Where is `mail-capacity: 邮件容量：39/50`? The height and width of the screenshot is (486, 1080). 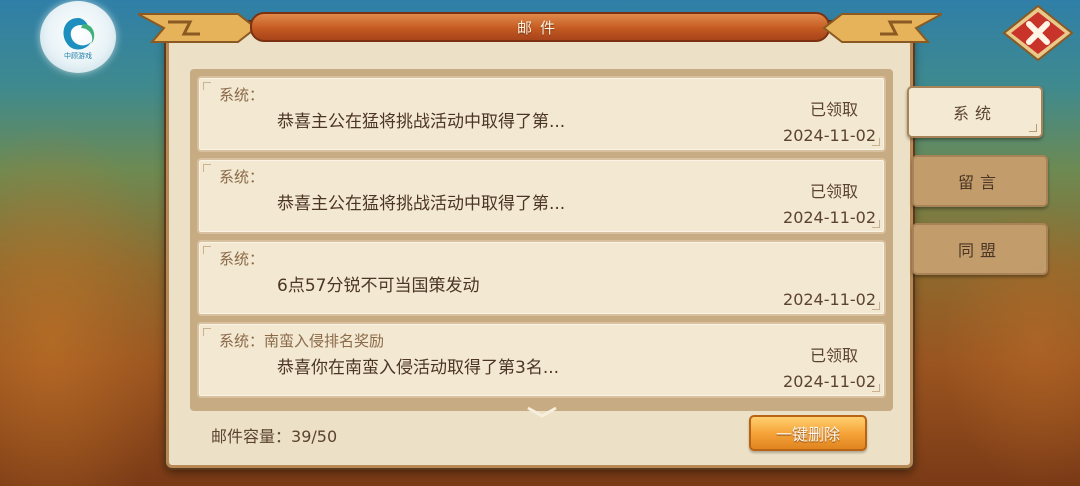 mail-capacity: 邮件容量：39/50 is located at coordinates (274, 435).